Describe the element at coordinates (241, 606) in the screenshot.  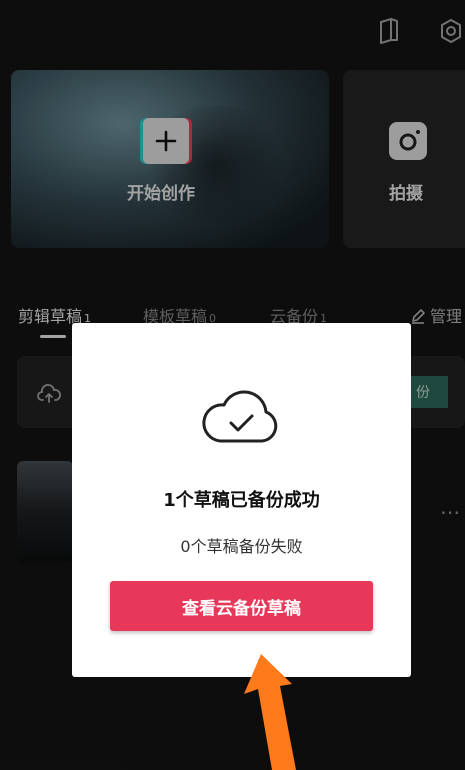
I see `view-cloud-backup-button: 查看云备份草稿` at that location.